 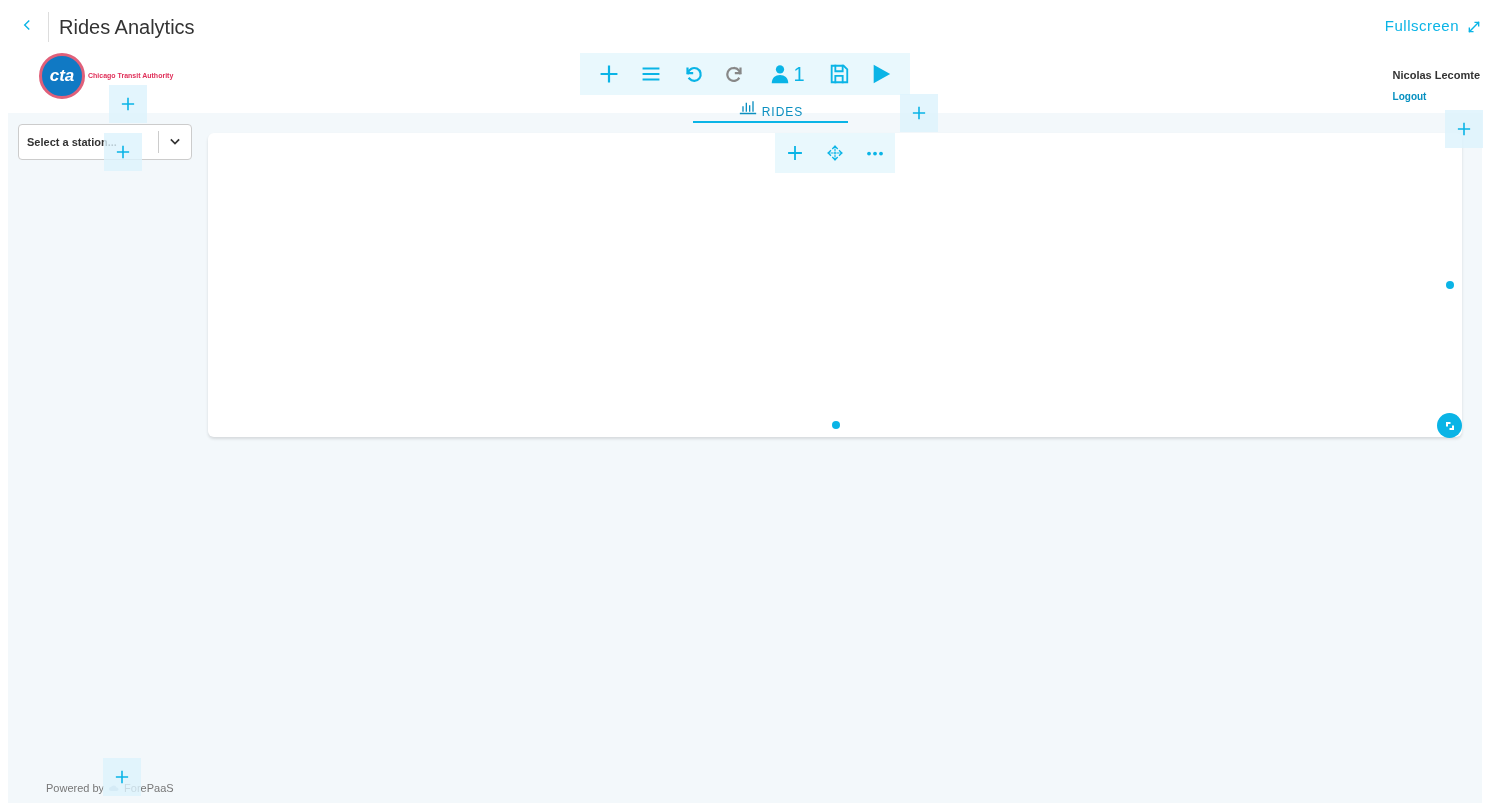 What do you see at coordinates (770, 109) in the screenshot?
I see `tab: RIDES` at bounding box center [770, 109].